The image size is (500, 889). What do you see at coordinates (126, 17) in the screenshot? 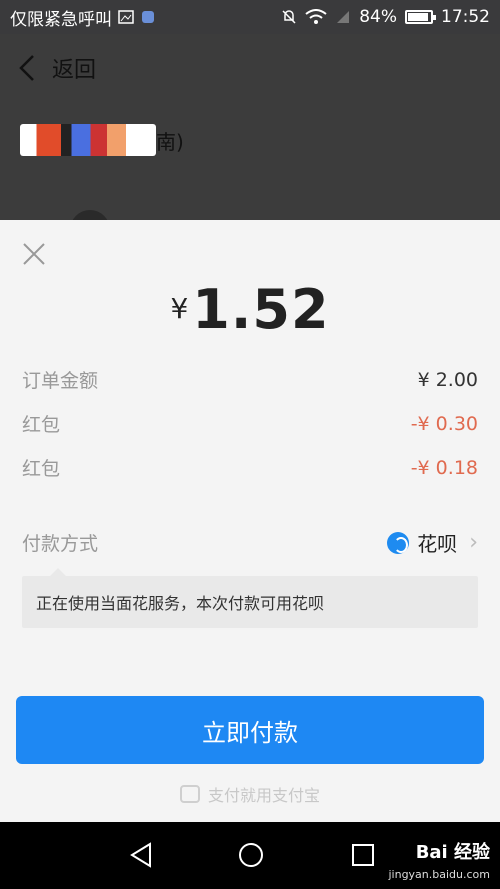
I see `image-notification-icon` at bounding box center [126, 17].